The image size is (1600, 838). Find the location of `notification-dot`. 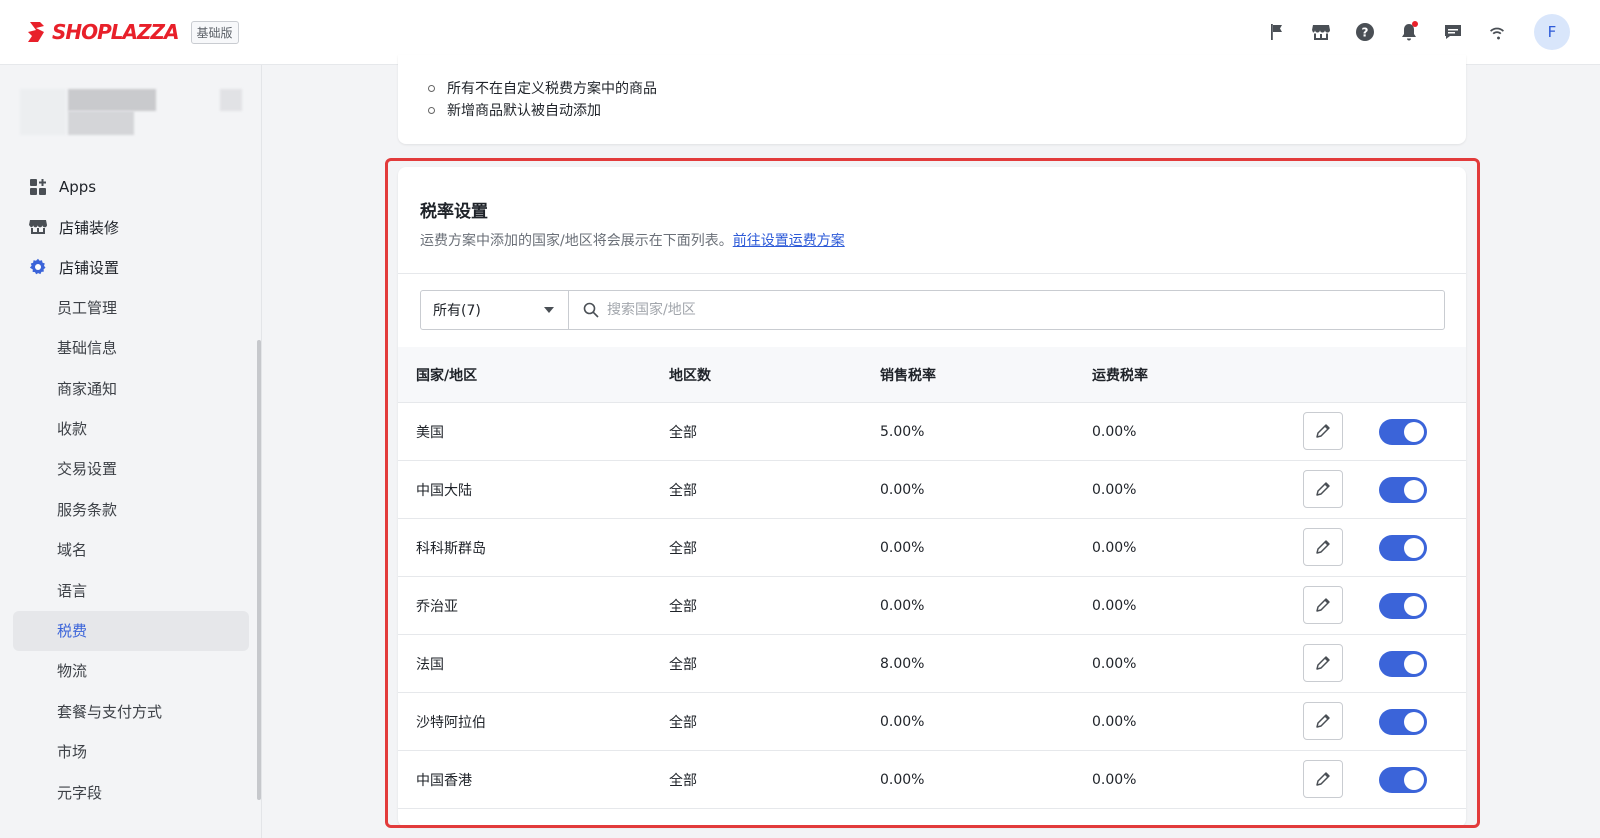

notification-dot is located at coordinates (1415, 24).